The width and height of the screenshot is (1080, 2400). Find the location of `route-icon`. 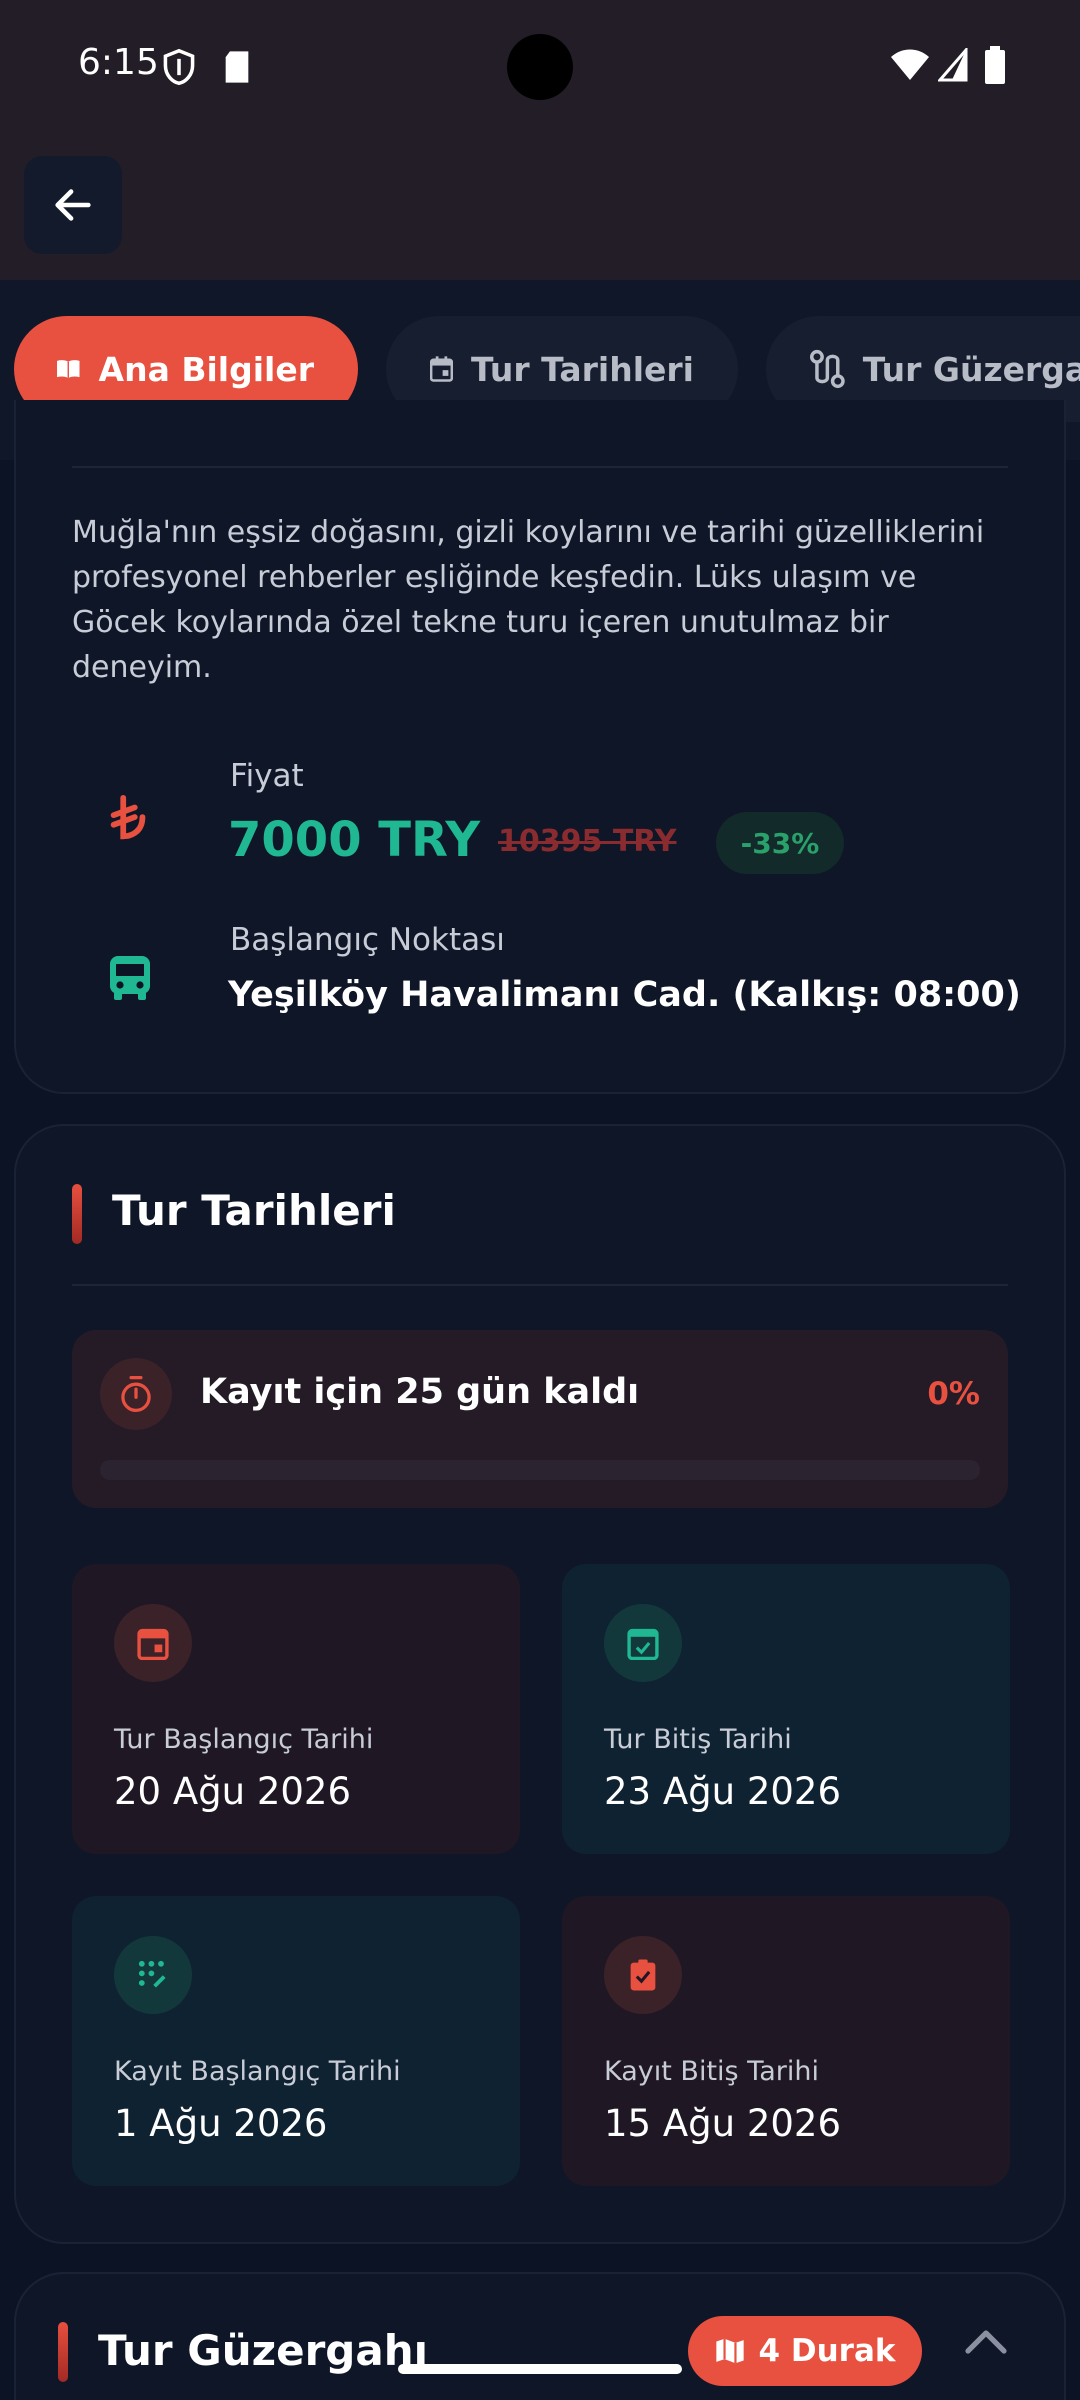

route-icon is located at coordinates (827, 369).